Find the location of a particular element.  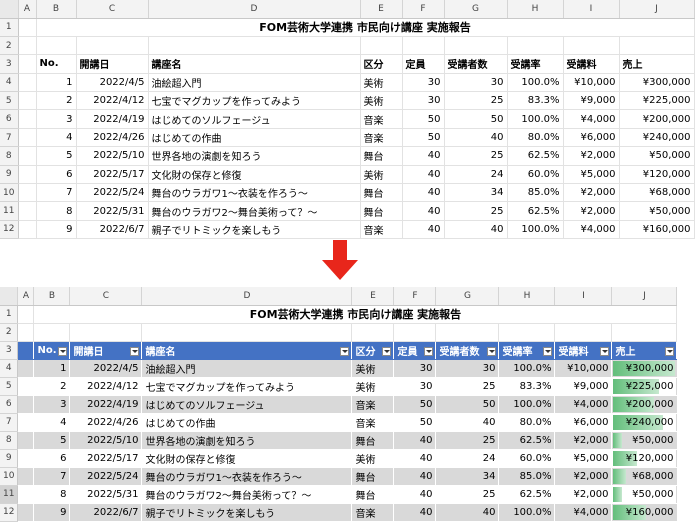

cell-a10 is located at coordinates (26, 476).